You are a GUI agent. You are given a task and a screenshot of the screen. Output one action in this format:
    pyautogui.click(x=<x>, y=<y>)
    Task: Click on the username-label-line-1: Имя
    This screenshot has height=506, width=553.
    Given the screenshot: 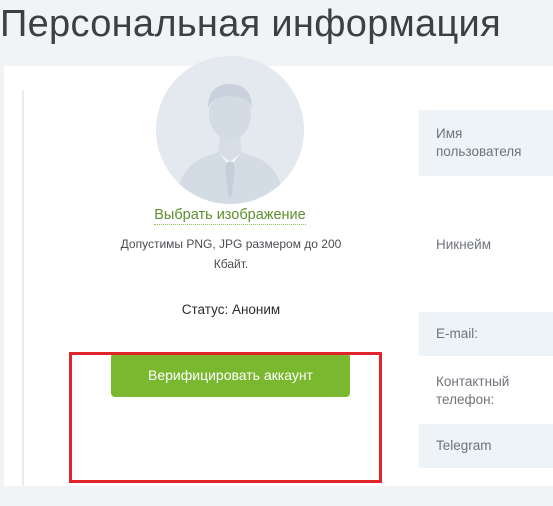 What is the action you would take?
    pyautogui.click(x=449, y=133)
    